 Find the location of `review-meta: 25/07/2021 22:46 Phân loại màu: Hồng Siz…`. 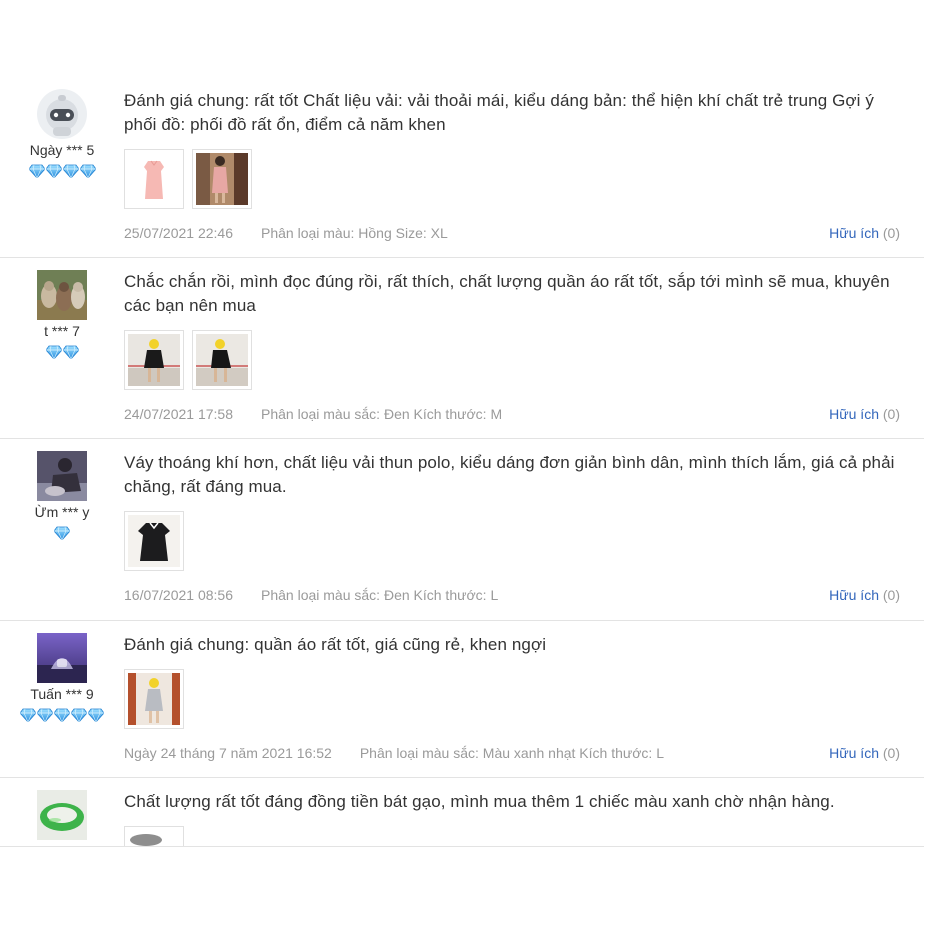

review-meta: 25/07/2021 22:46 Phân loại màu: Hồng Siz… is located at coordinates (512, 233).